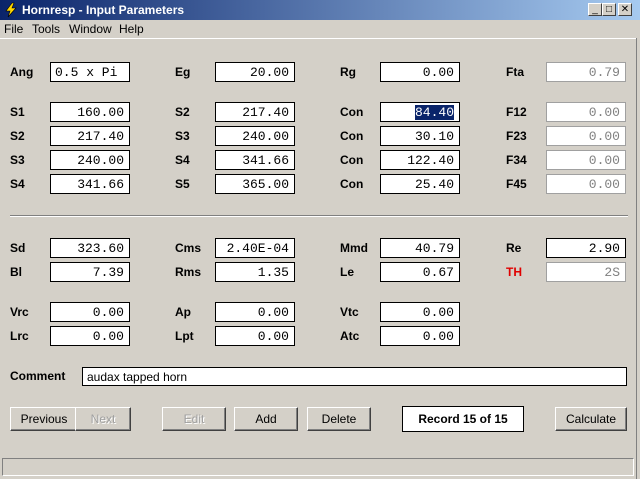 This screenshot has height=479, width=640. Describe the element at coordinates (625, 9) in the screenshot. I see `close-button: ✕` at that location.